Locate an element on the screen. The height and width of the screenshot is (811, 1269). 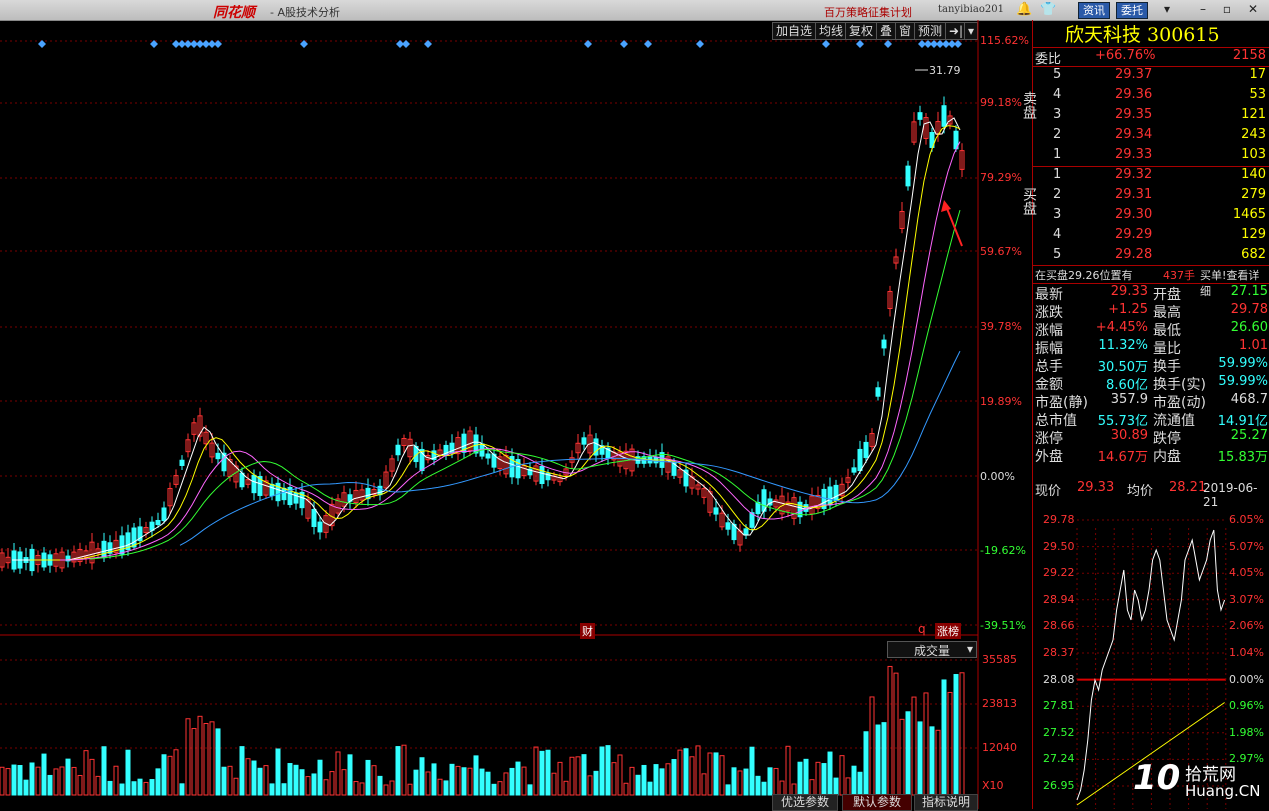
book-row: 5 29.28 682 is located at coordinates (1151, 257).